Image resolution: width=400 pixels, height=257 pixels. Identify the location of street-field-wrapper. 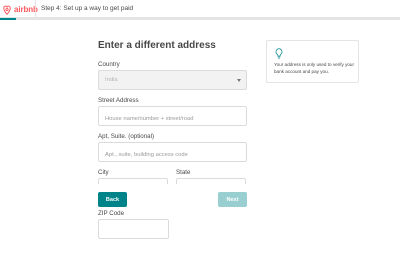
(172, 117).